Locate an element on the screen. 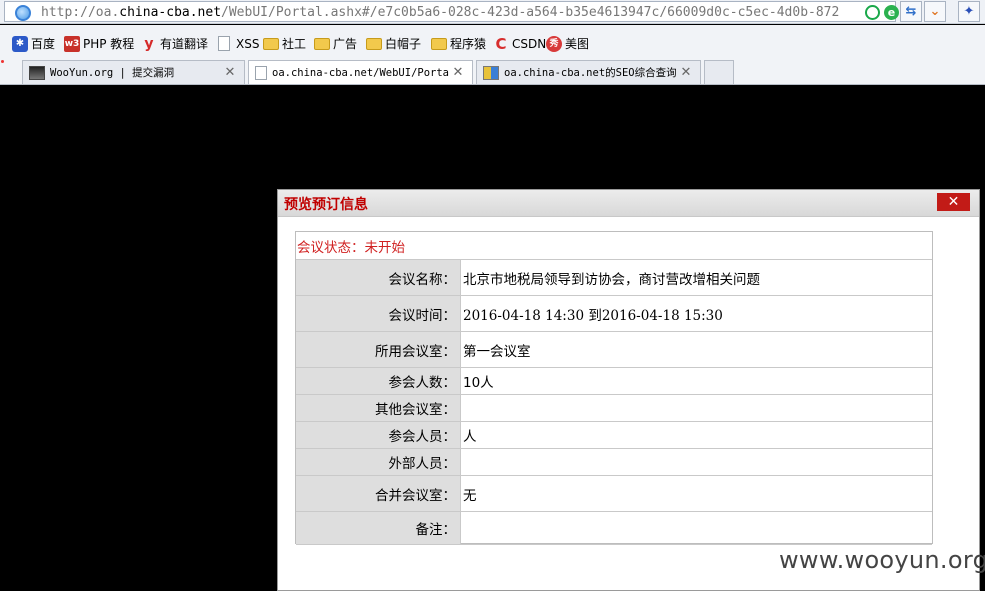 Image resolution: width=985 pixels, height=591 pixels. row-value: 北京市地税局领导到访协会，商讨营改增相关问题 is located at coordinates (611, 279).